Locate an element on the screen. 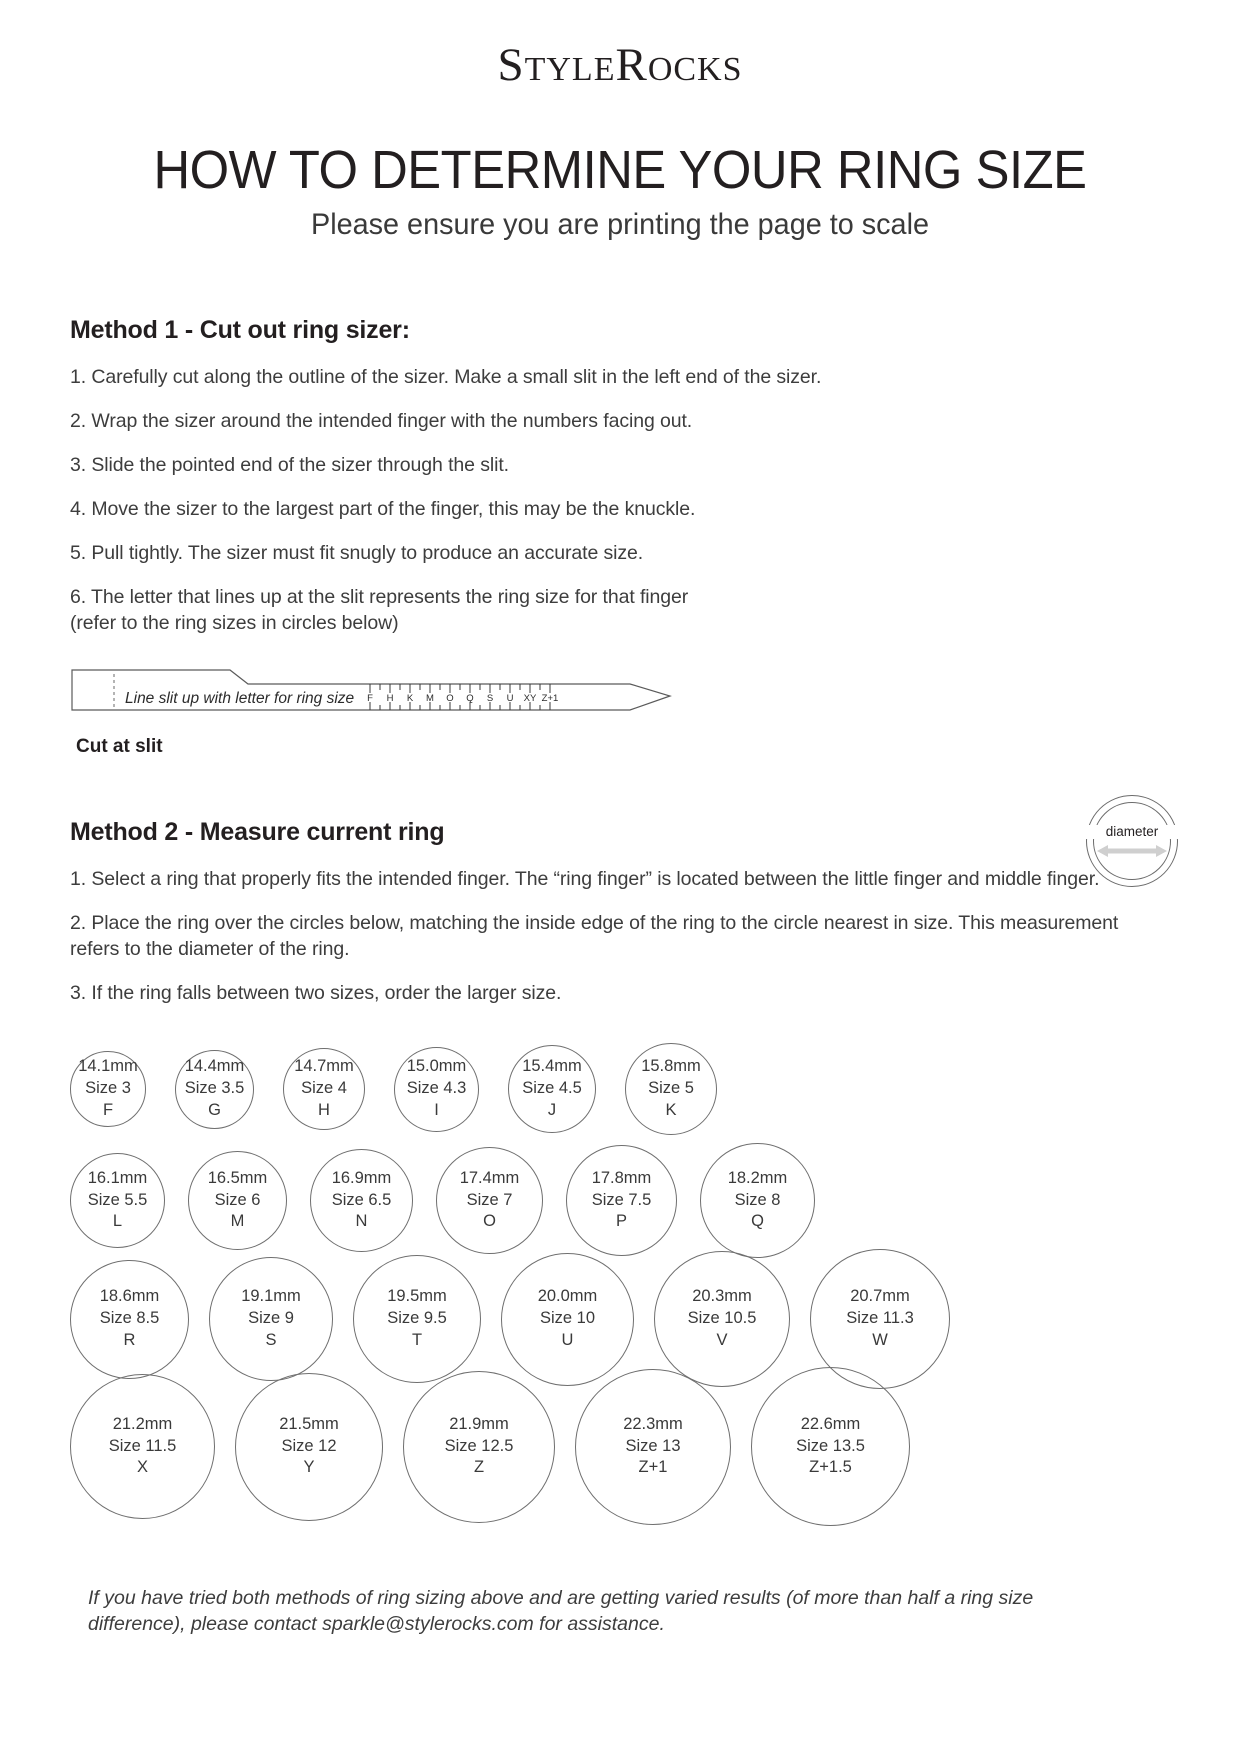 This screenshot has width=1240, height=1753. ring-size-circle: 17.4mm Size 7 O is located at coordinates (489, 1200).